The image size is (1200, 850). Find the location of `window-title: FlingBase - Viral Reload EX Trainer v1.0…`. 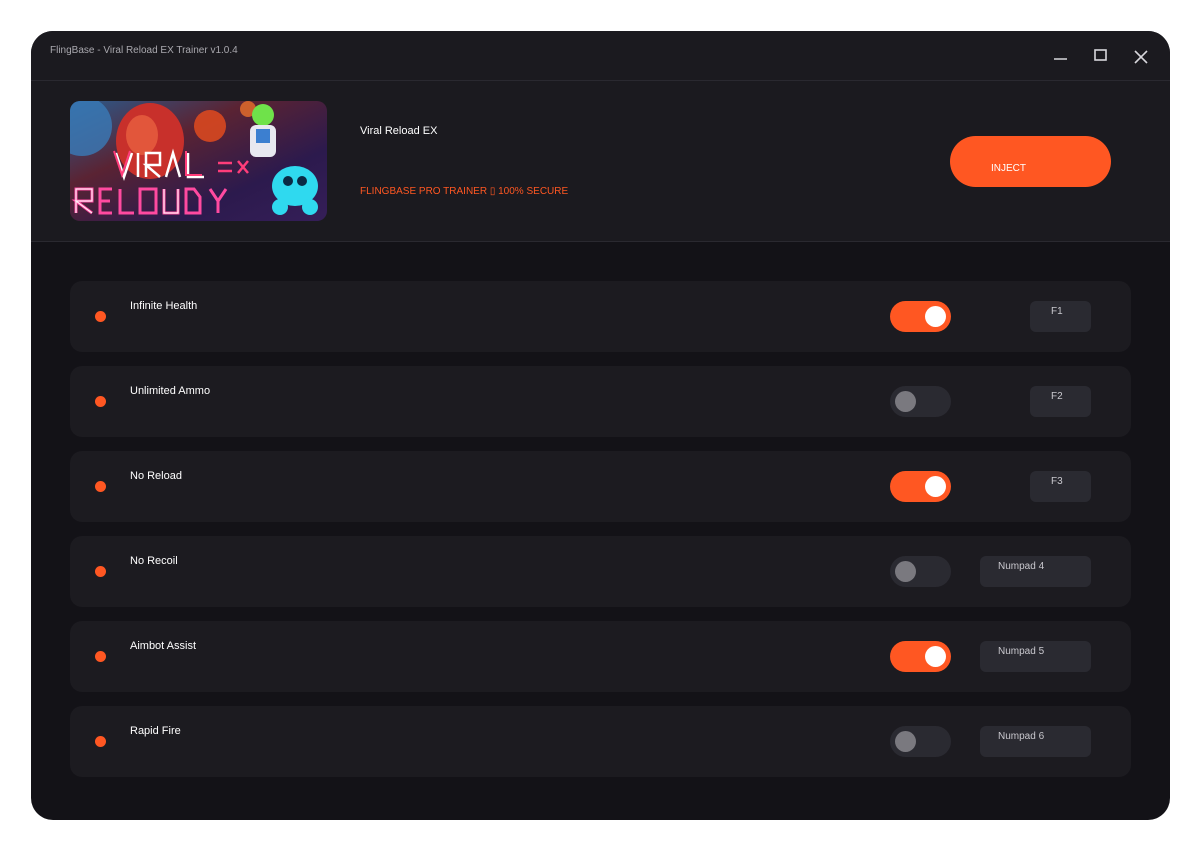

window-title: FlingBase - Viral Reload EX Trainer v1.0… is located at coordinates (144, 50).